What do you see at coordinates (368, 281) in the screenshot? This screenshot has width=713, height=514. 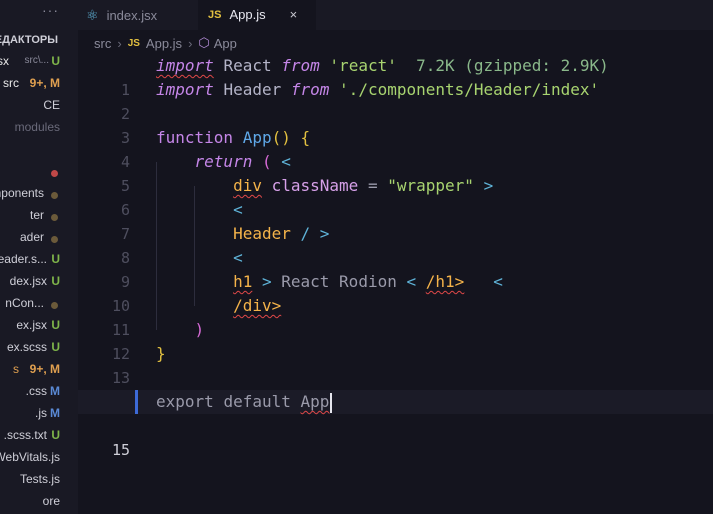 I see `line-content: h1 > React Rodion < /h1> <` at bounding box center [368, 281].